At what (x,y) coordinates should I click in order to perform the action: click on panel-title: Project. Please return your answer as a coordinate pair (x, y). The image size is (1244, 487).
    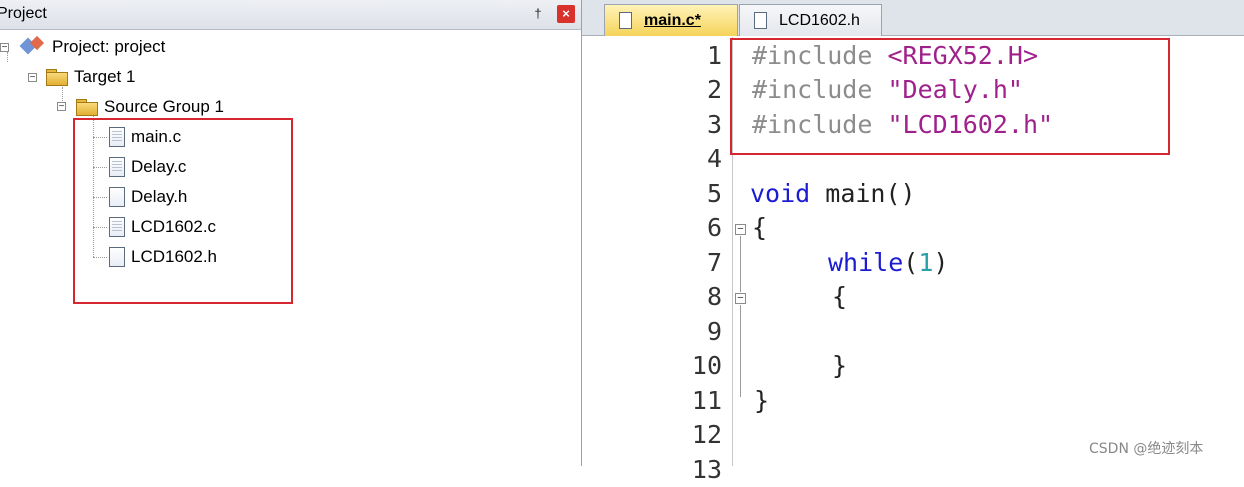
    Looking at the image, I should click on (23, 13).